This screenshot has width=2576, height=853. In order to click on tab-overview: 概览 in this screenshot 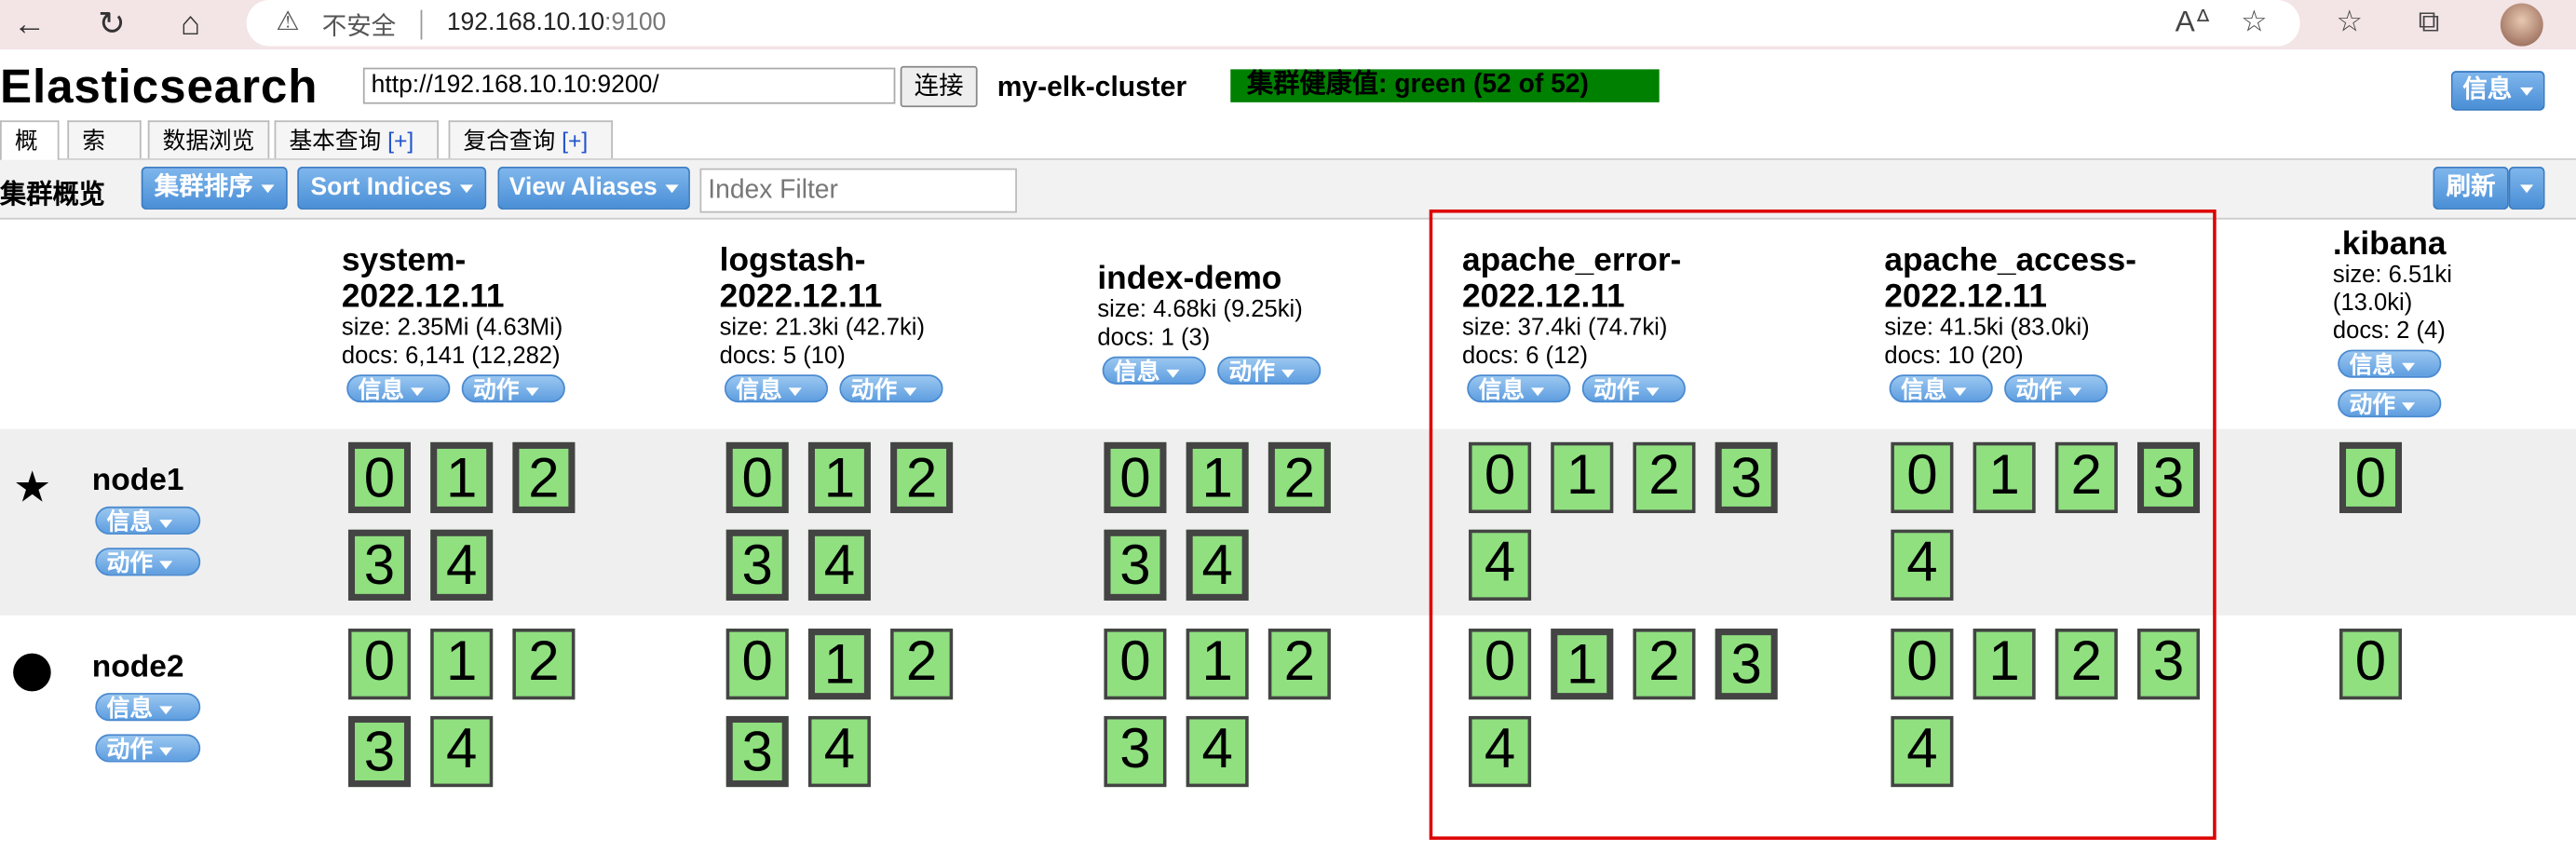, I will do `click(30, 156)`.